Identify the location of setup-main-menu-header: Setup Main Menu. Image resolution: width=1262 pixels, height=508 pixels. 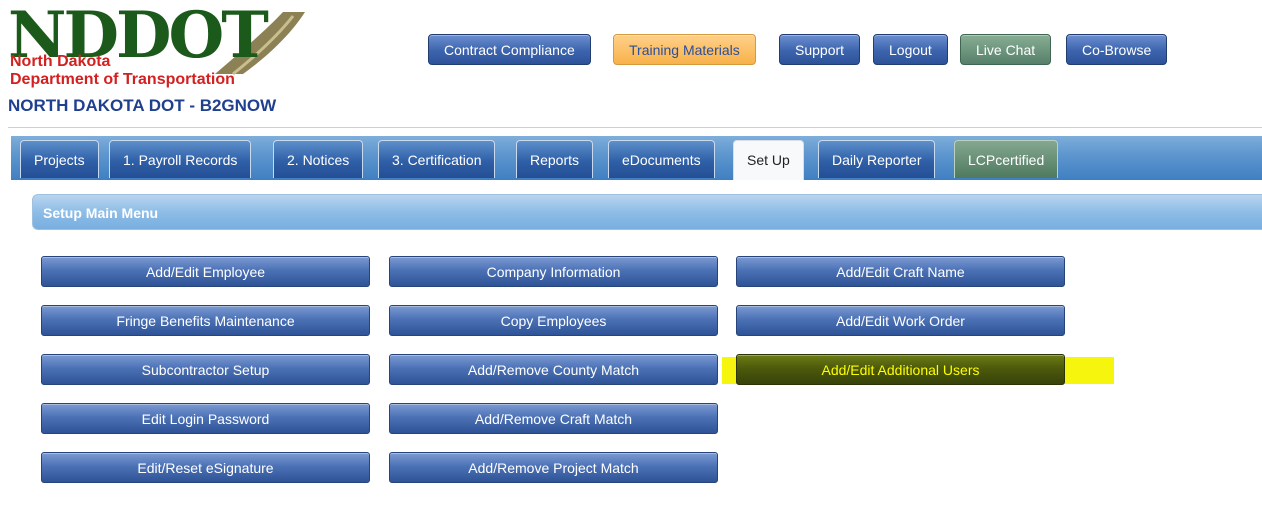
(647, 212).